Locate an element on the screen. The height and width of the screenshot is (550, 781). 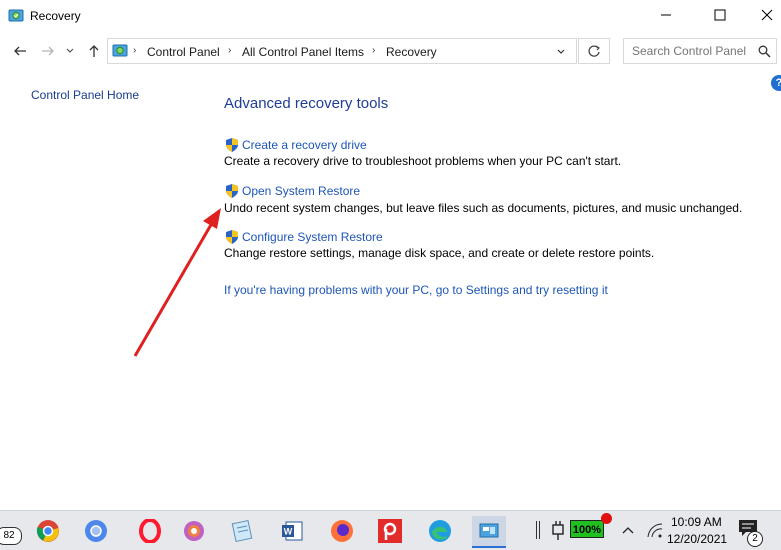
taskbar-firefox is located at coordinates (342, 531).